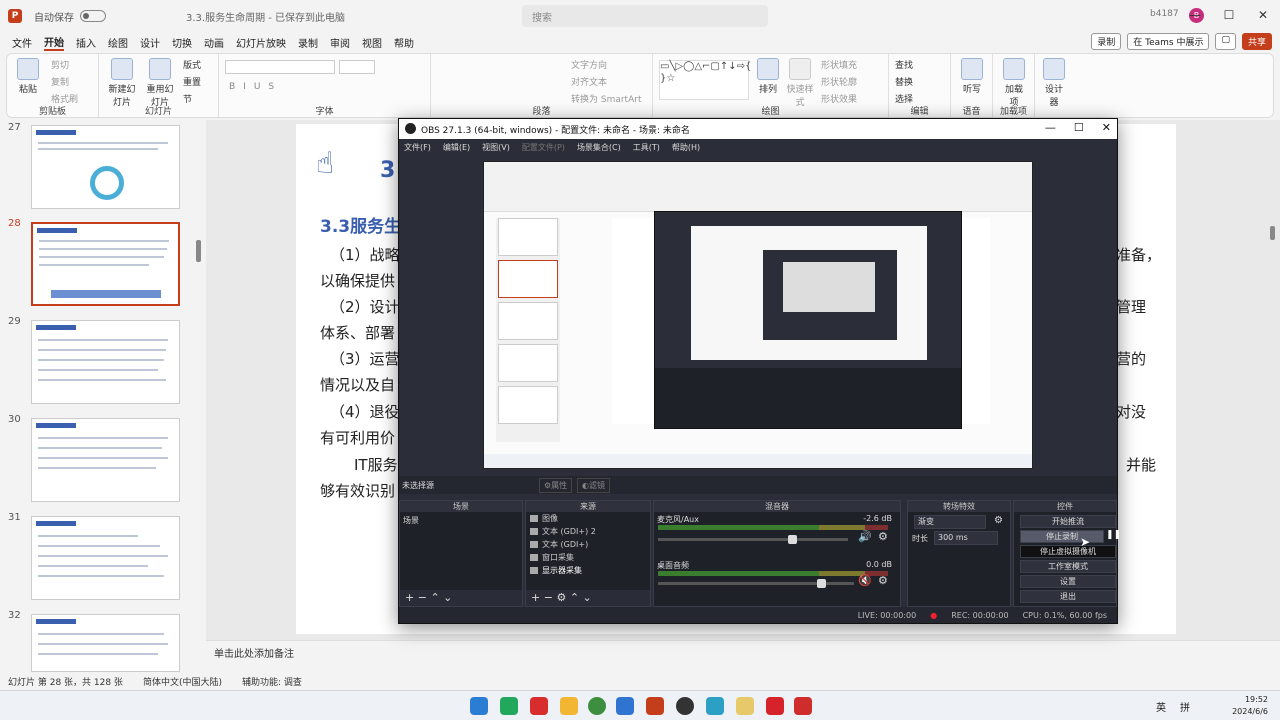  What do you see at coordinates (404, 42) in the screenshot?
I see `menu-help: 帮助` at bounding box center [404, 42].